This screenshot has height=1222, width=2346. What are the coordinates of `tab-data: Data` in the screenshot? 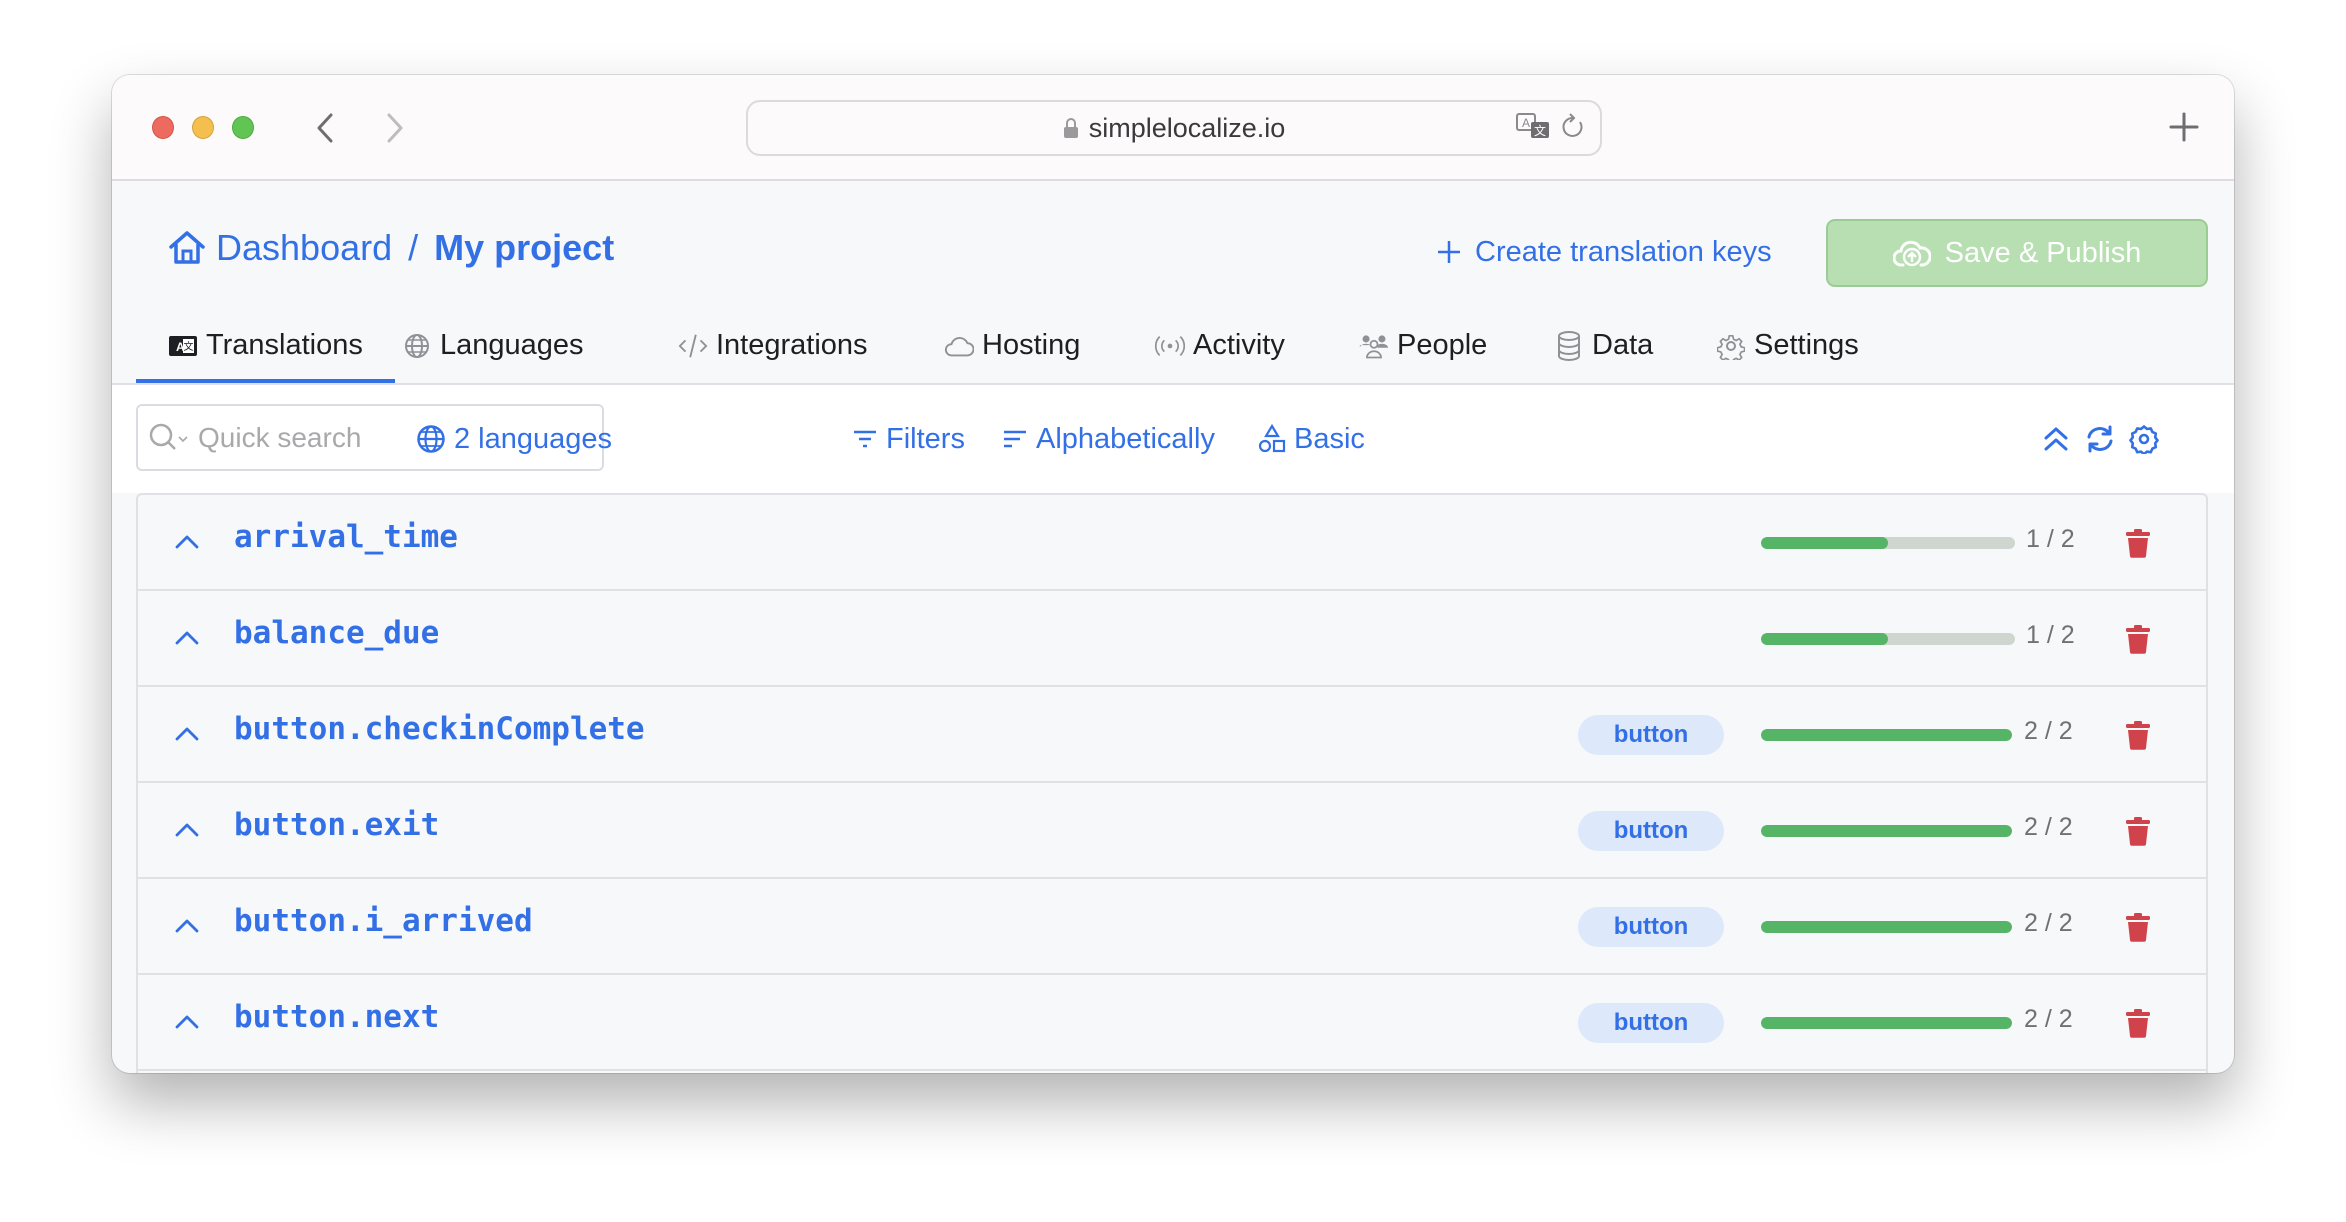 It's located at (1603, 345).